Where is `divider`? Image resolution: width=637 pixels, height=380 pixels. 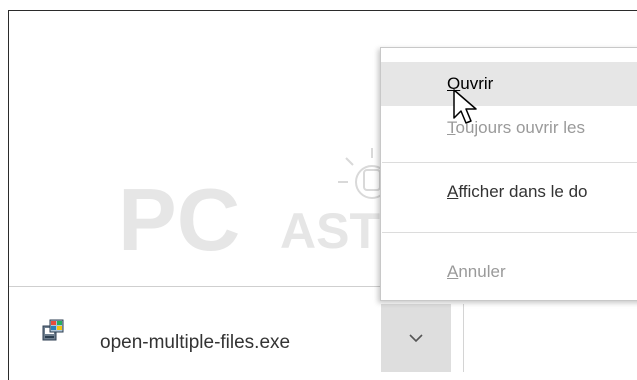
divider is located at coordinates (463, 338).